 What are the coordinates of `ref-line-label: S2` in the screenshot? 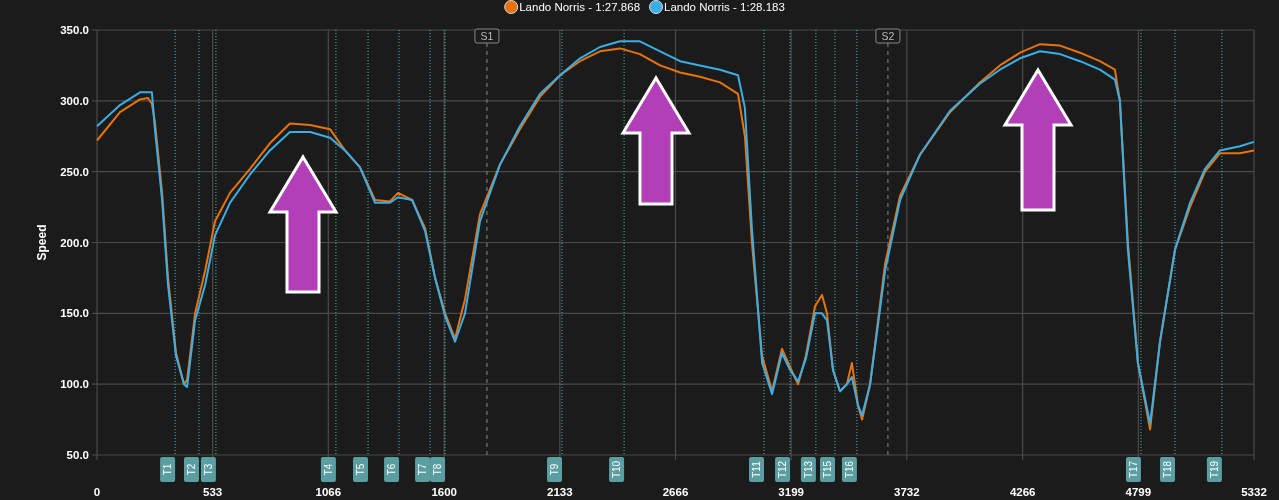 It's located at (888, 36).